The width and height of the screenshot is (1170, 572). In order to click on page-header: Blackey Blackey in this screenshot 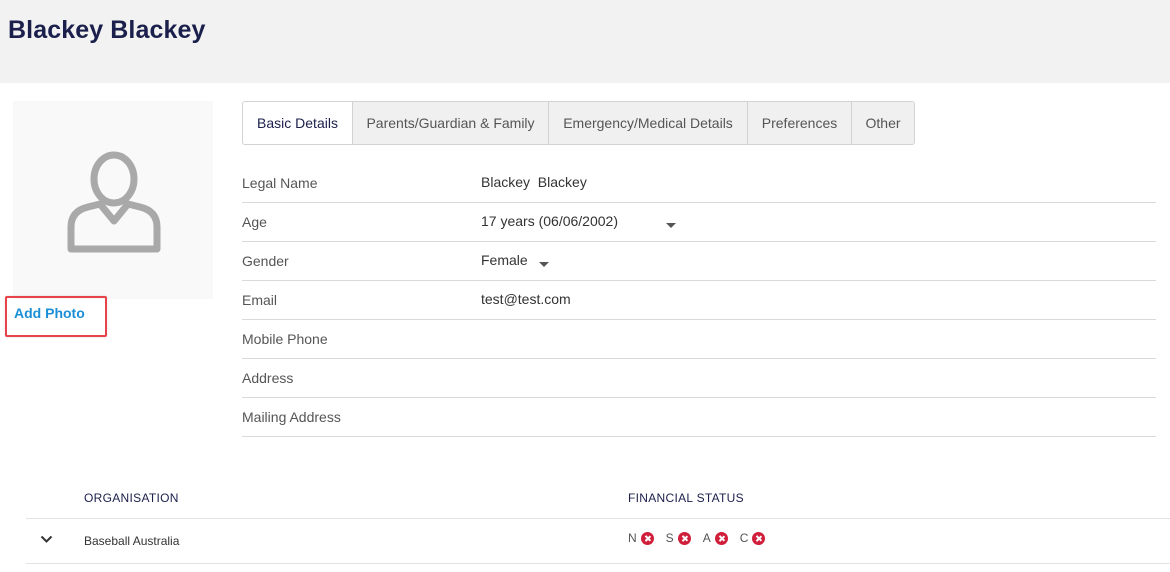, I will do `click(585, 41)`.